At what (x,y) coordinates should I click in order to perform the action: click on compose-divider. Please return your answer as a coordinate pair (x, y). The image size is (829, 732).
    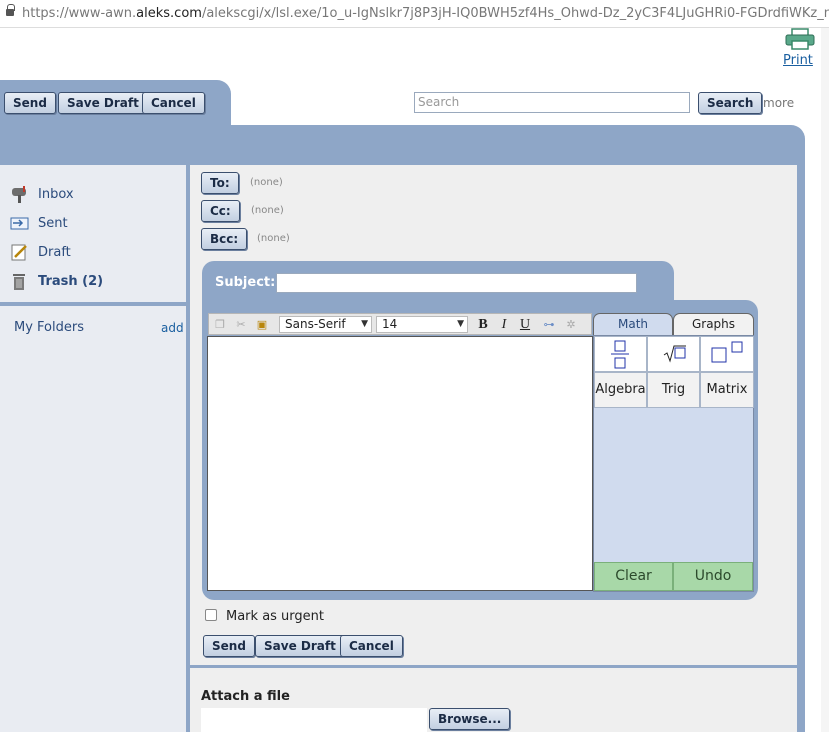
    Looking at the image, I should click on (493, 666).